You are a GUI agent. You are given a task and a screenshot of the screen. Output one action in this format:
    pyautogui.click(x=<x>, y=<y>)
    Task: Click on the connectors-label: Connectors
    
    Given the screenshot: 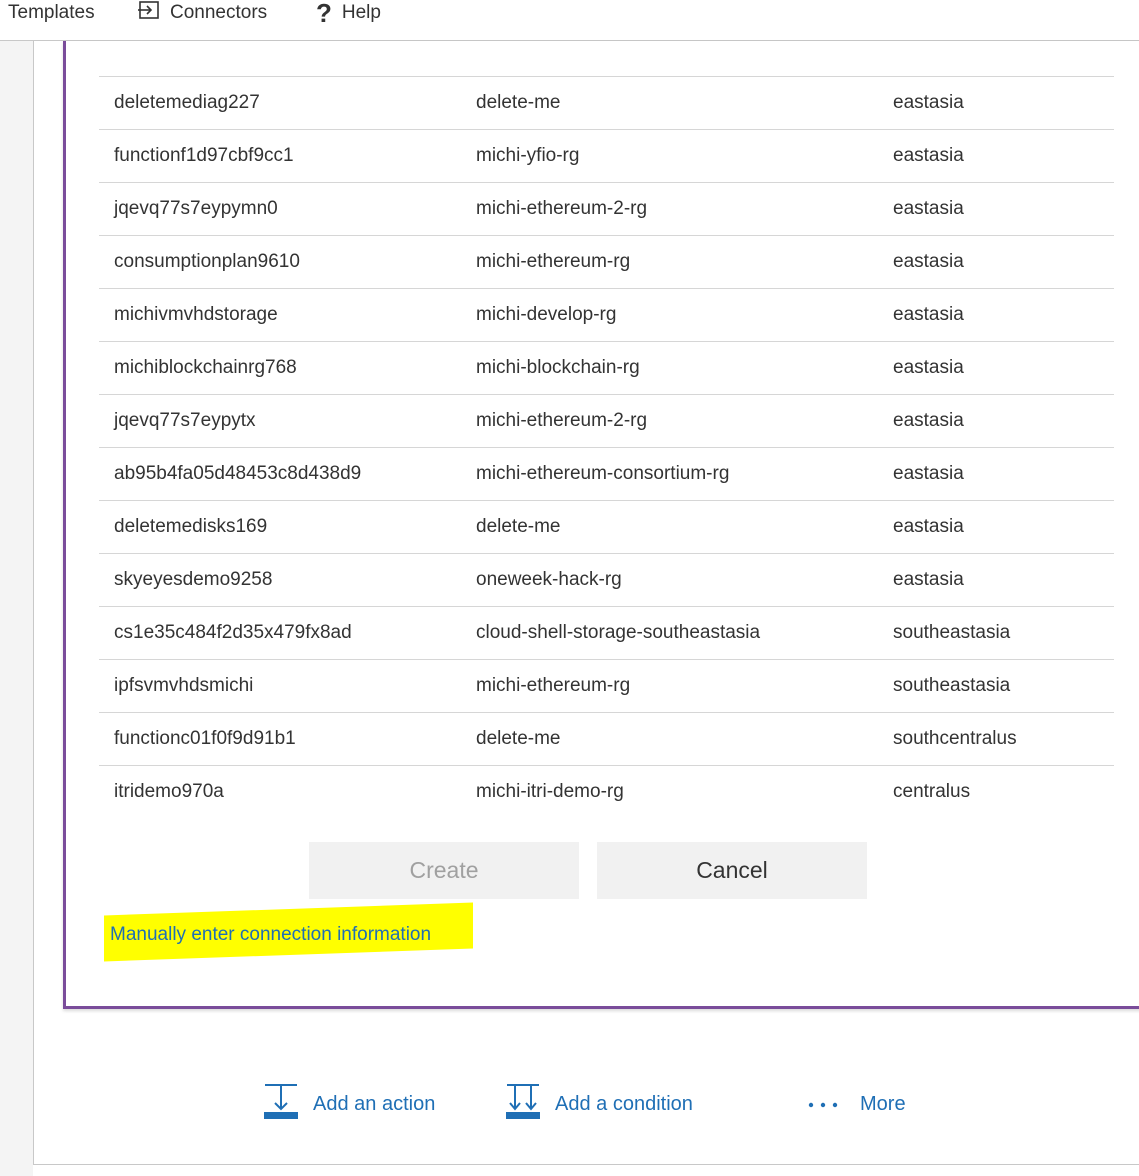 What is the action you would take?
    pyautogui.click(x=219, y=12)
    